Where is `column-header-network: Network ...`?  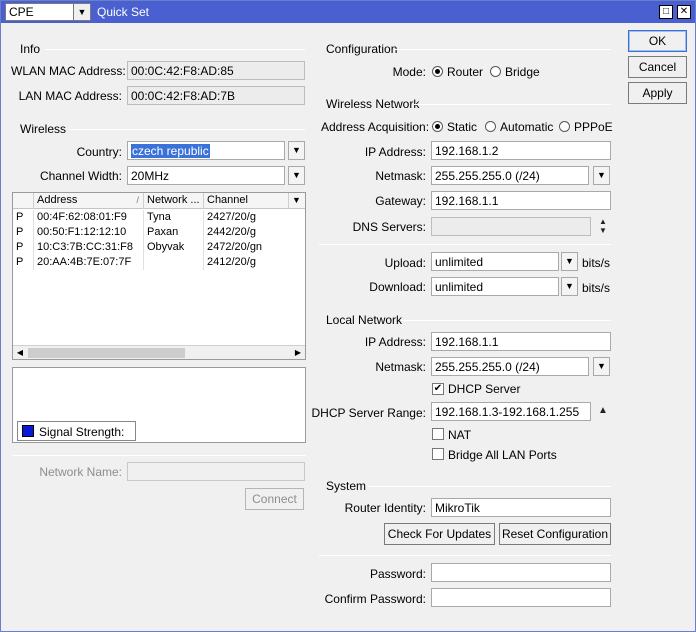
column-header-network: Network ... is located at coordinates (174, 201).